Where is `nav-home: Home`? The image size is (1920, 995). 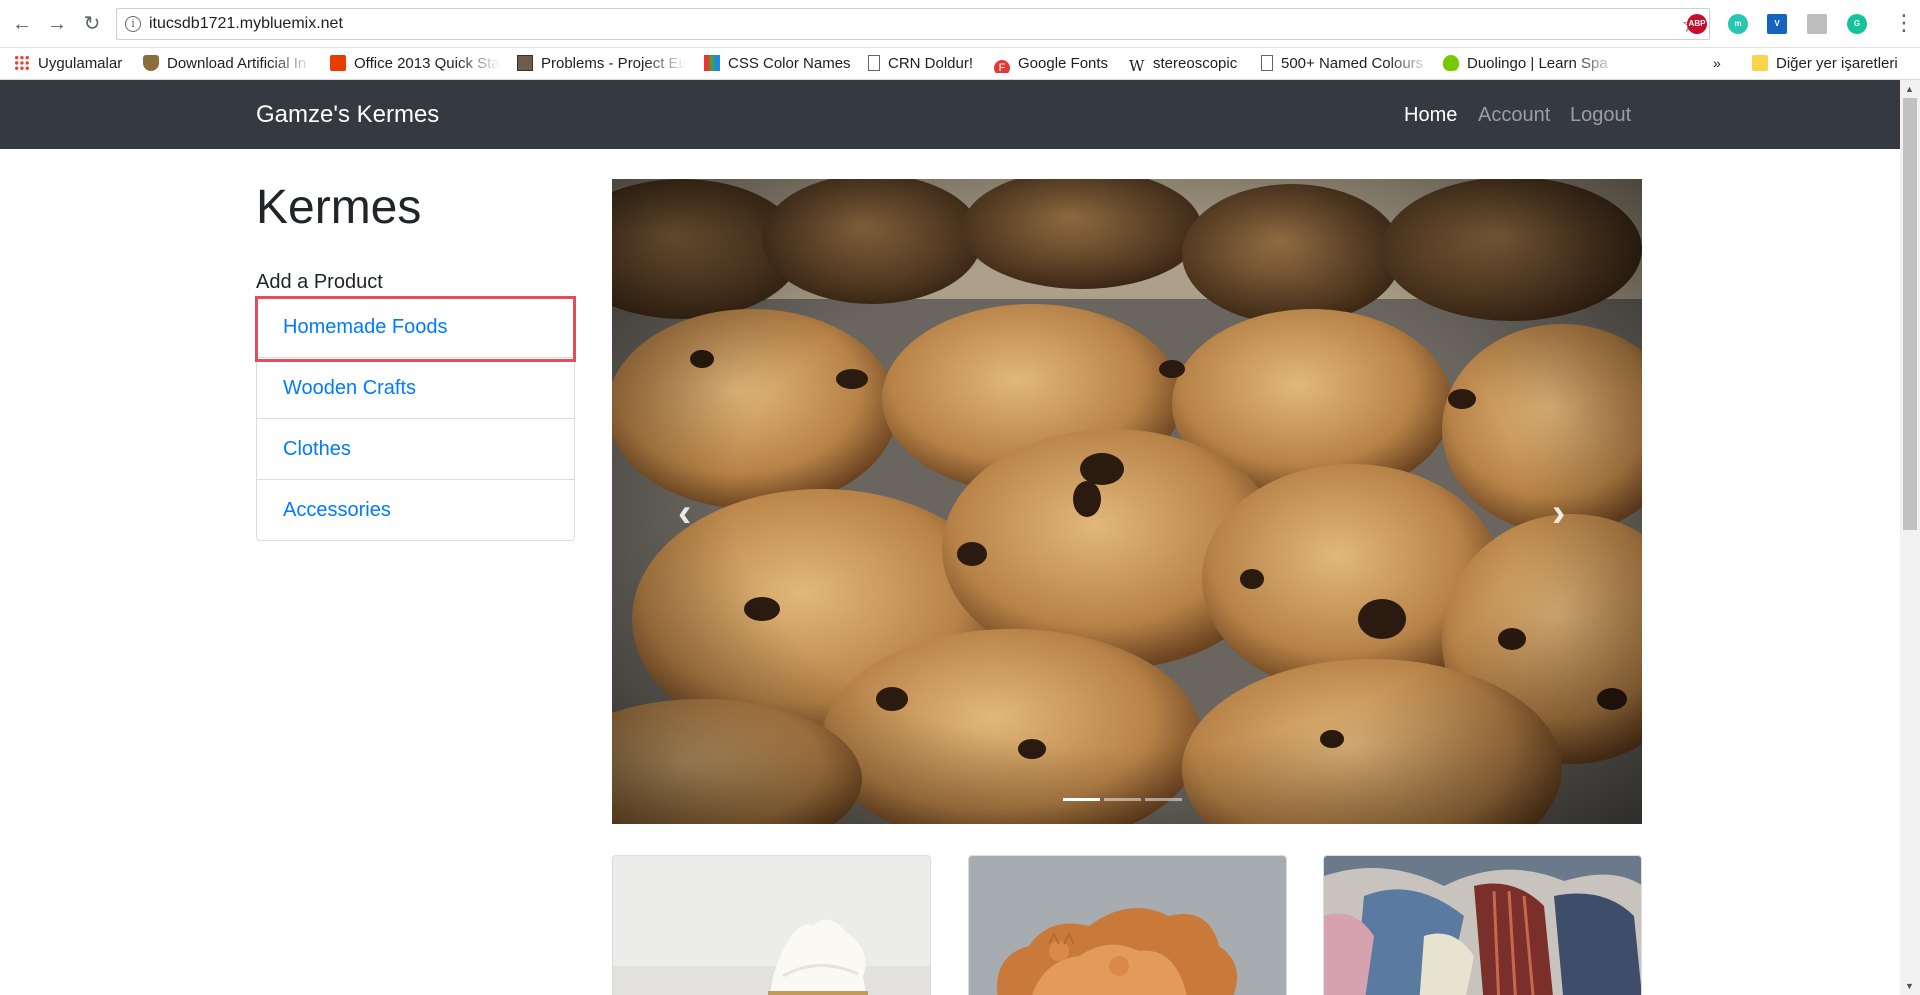 nav-home: Home is located at coordinates (1430, 115).